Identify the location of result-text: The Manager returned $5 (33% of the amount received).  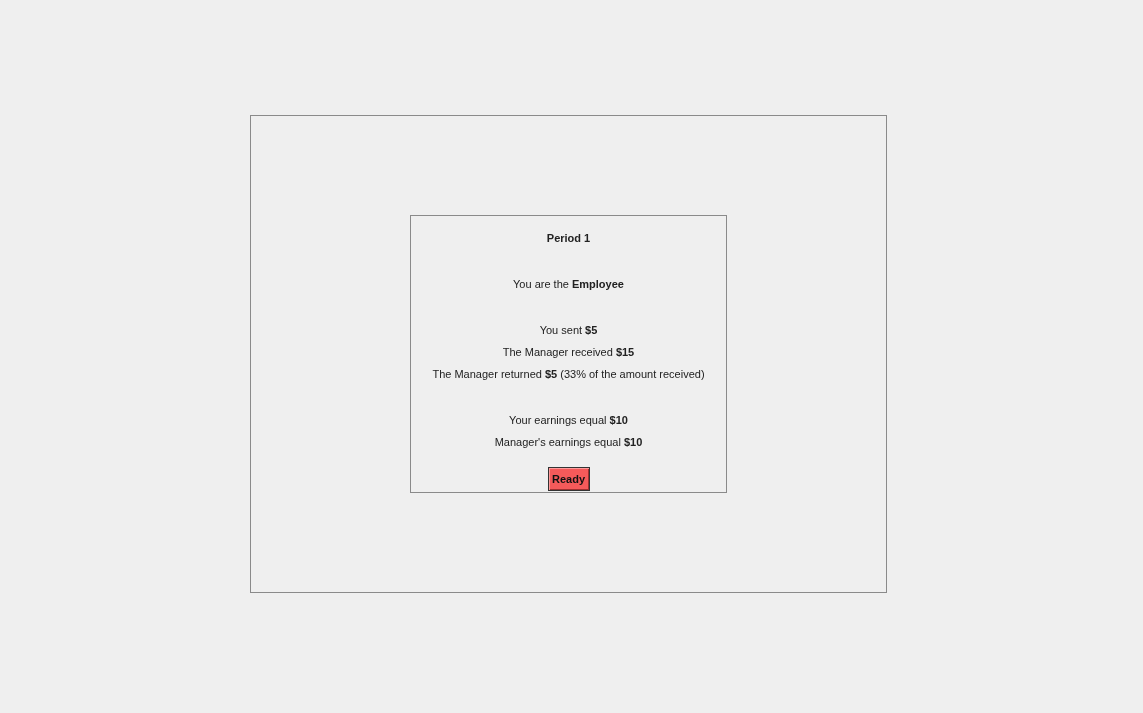
(568, 374).